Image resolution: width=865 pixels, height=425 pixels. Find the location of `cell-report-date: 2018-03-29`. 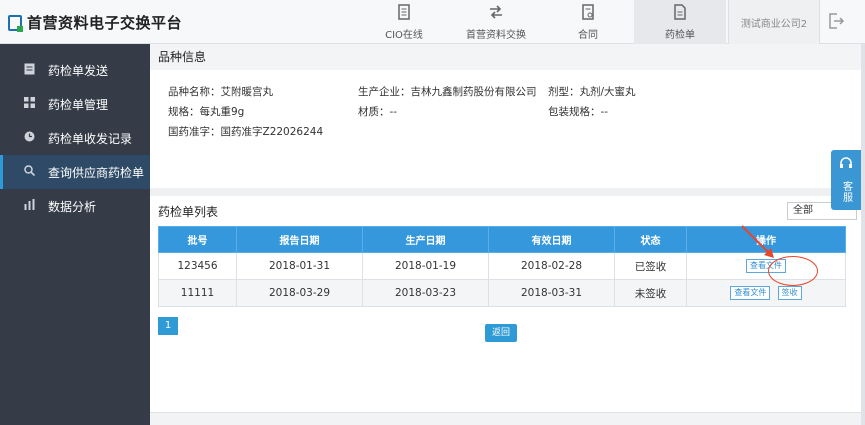

cell-report-date: 2018-03-29 is located at coordinates (299, 293).